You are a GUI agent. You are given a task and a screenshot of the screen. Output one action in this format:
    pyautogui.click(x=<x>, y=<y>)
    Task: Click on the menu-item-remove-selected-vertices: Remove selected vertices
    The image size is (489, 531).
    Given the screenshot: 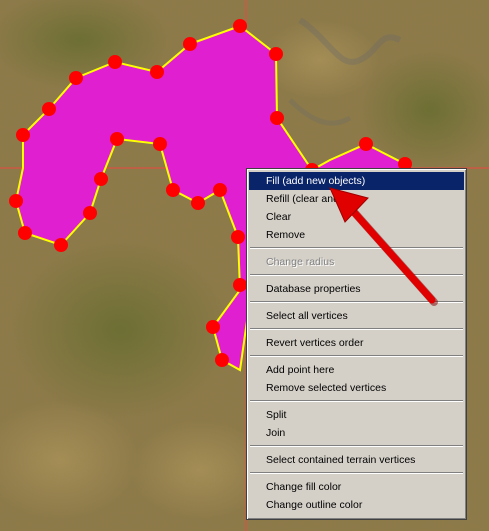 What is the action you would take?
    pyautogui.click(x=356, y=388)
    